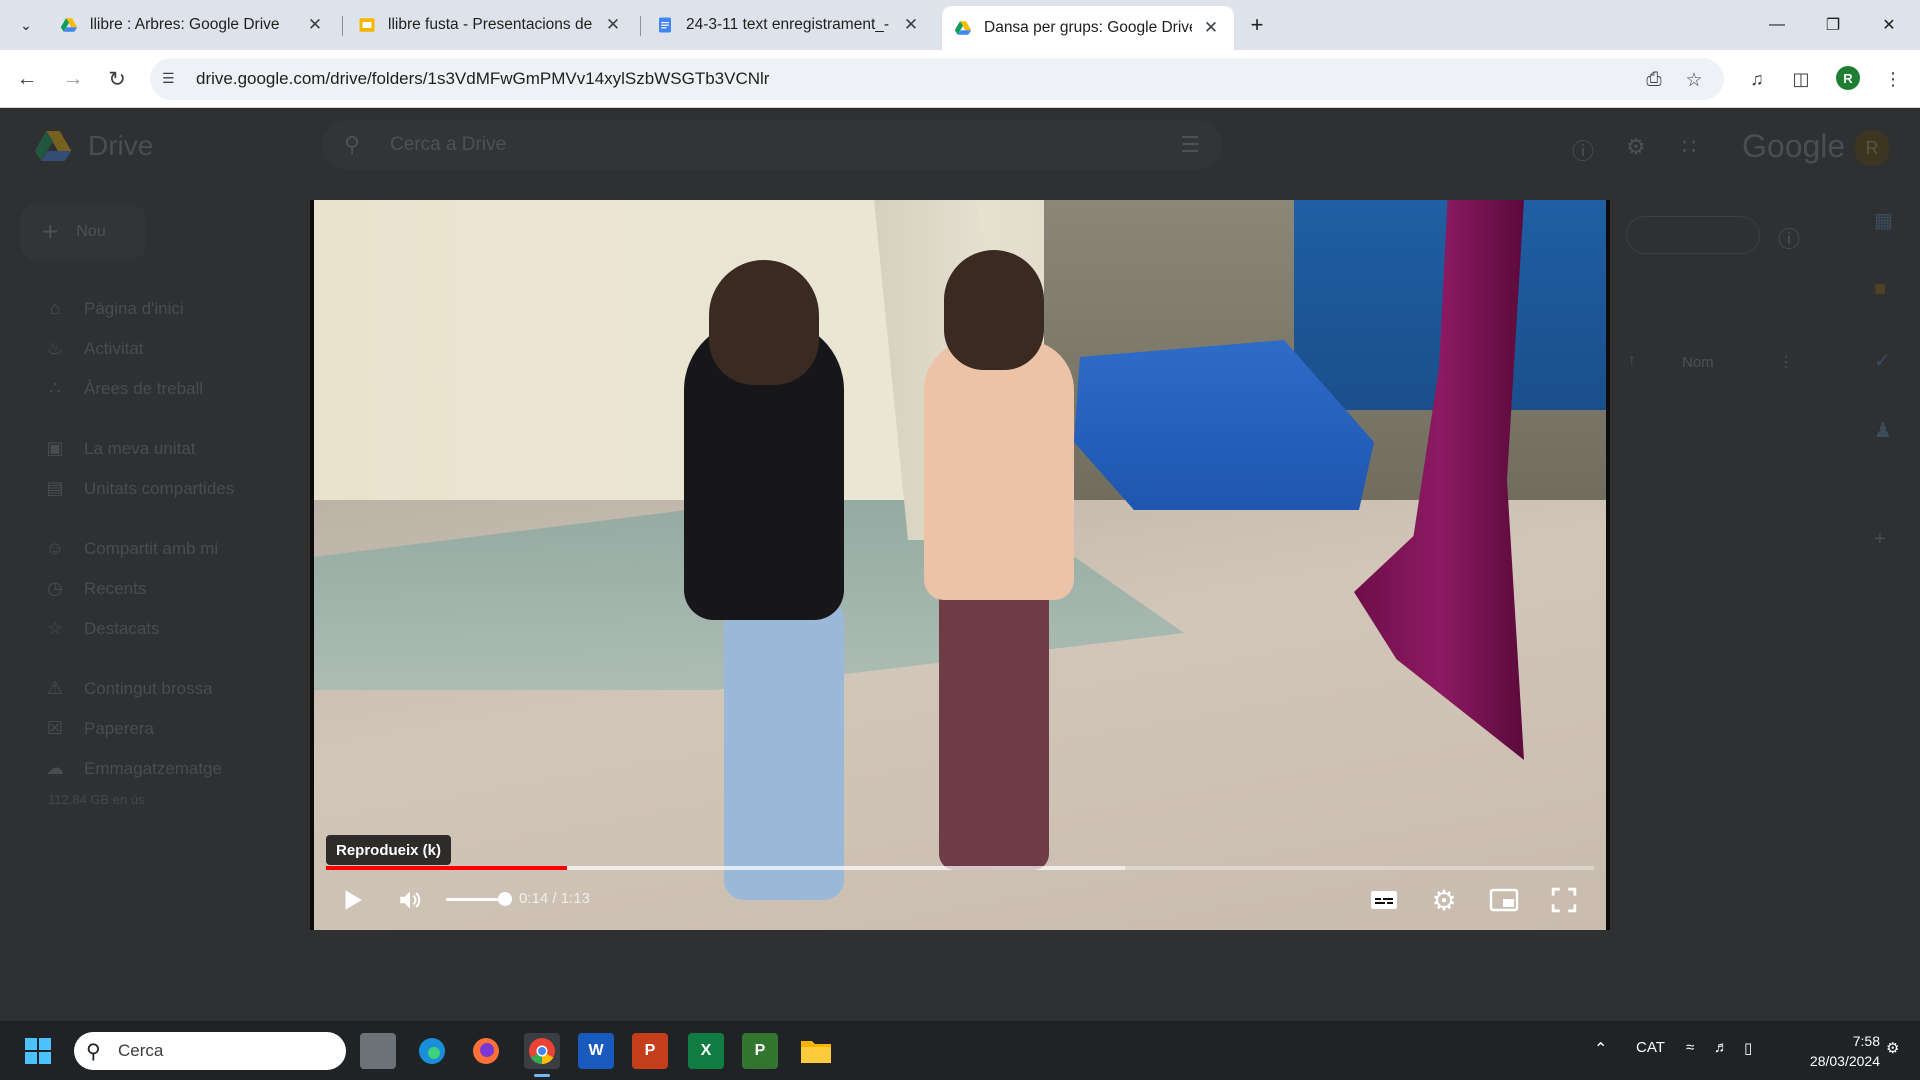 The image size is (1920, 1080). What do you see at coordinates (1257, 25) in the screenshot?
I see `new-tab-plus-icon: +` at bounding box center [1257, 25].